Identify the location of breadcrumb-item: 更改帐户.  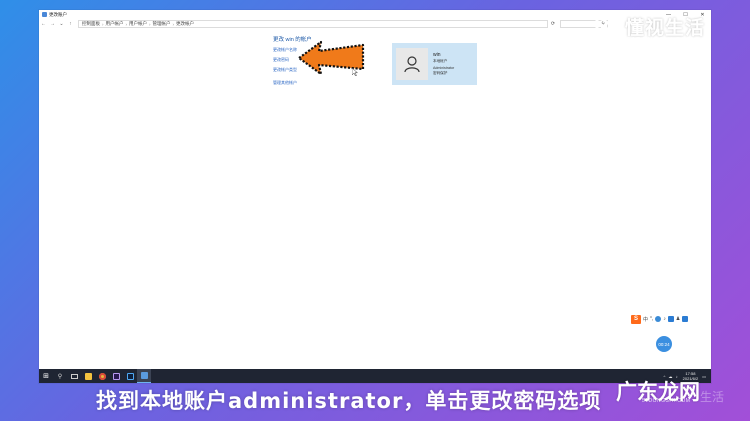
(185, 24).